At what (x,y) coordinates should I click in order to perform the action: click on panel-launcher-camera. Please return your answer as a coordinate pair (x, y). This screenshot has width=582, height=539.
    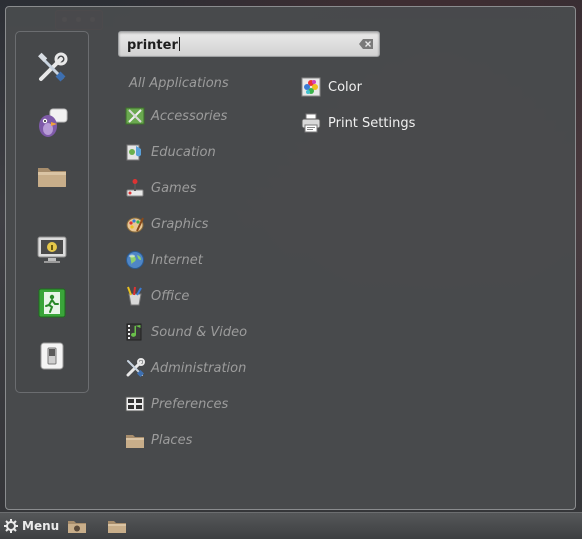
    Looking at the image, I should click on (77, 526).